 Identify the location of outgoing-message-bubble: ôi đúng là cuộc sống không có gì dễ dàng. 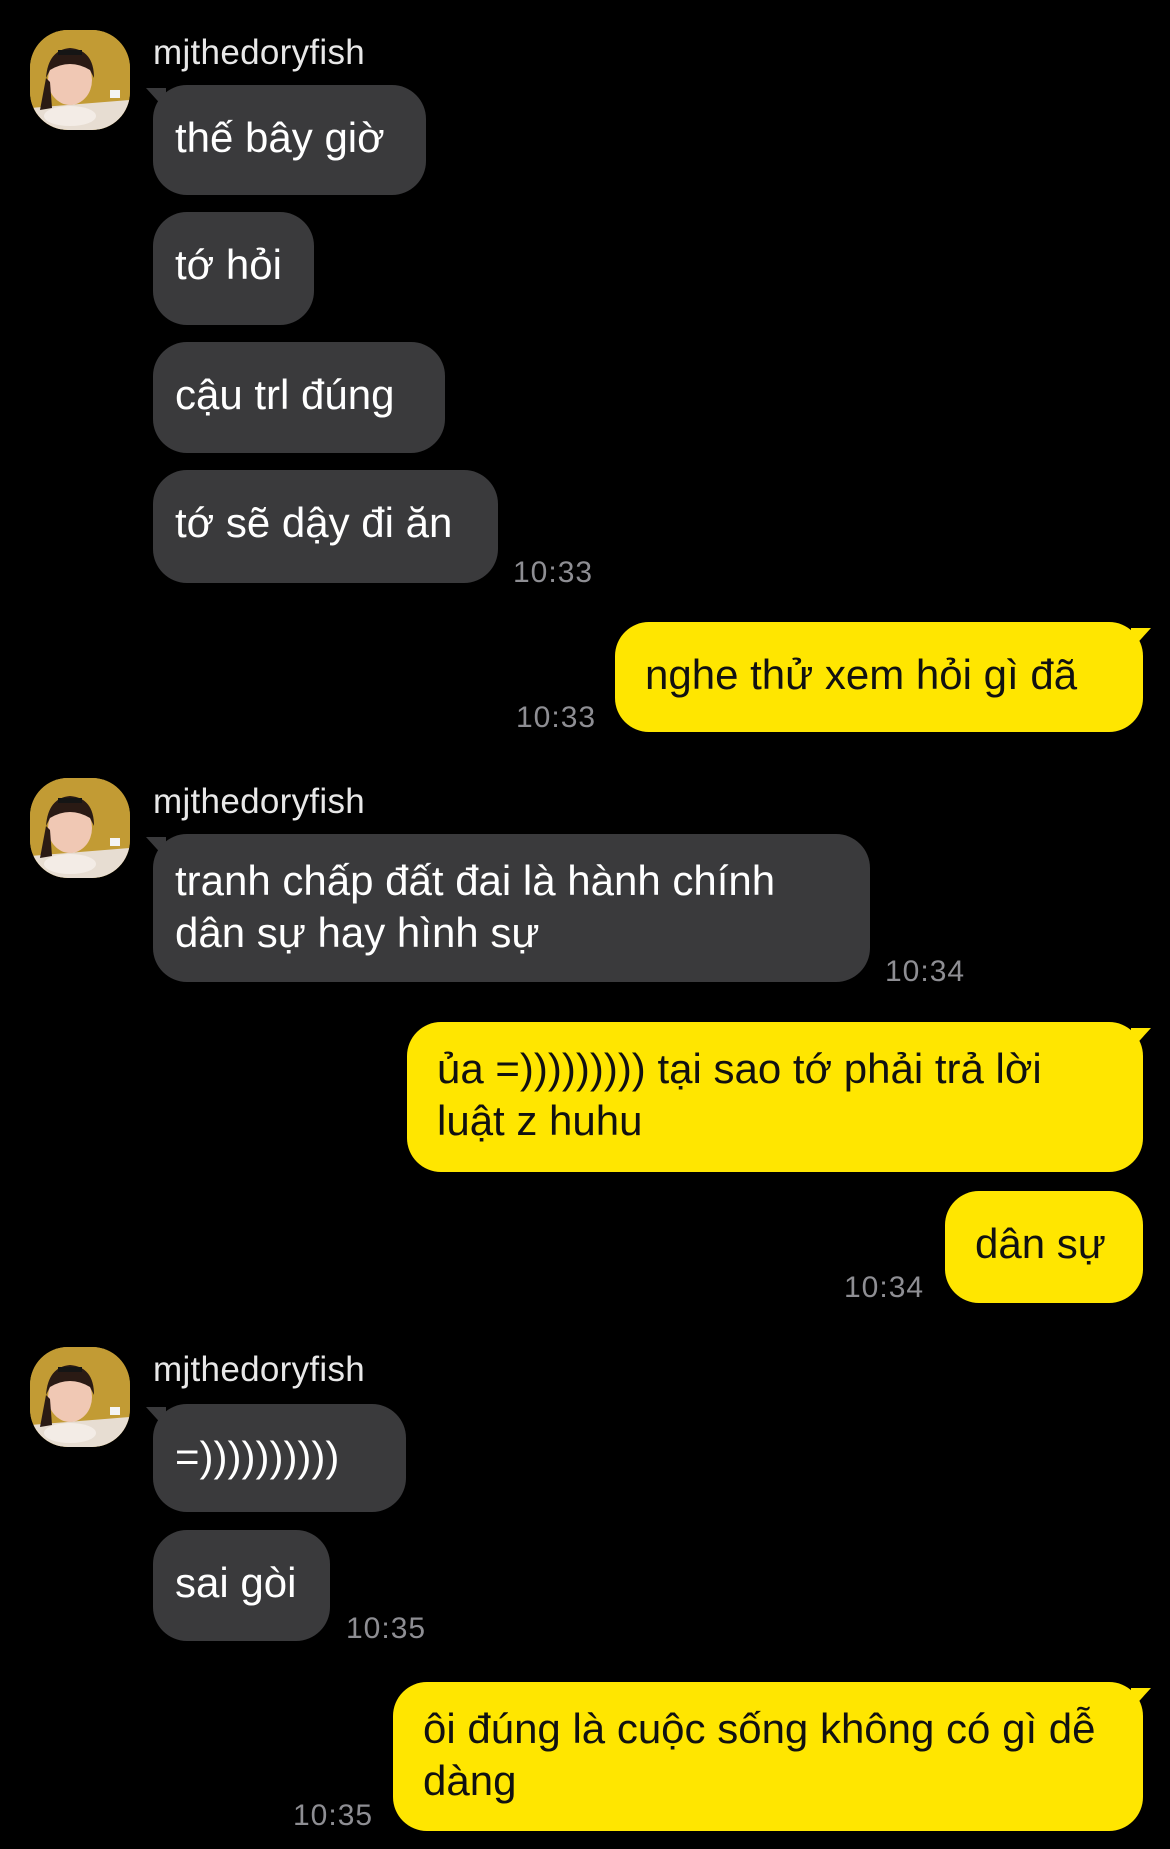
(768, 1756).